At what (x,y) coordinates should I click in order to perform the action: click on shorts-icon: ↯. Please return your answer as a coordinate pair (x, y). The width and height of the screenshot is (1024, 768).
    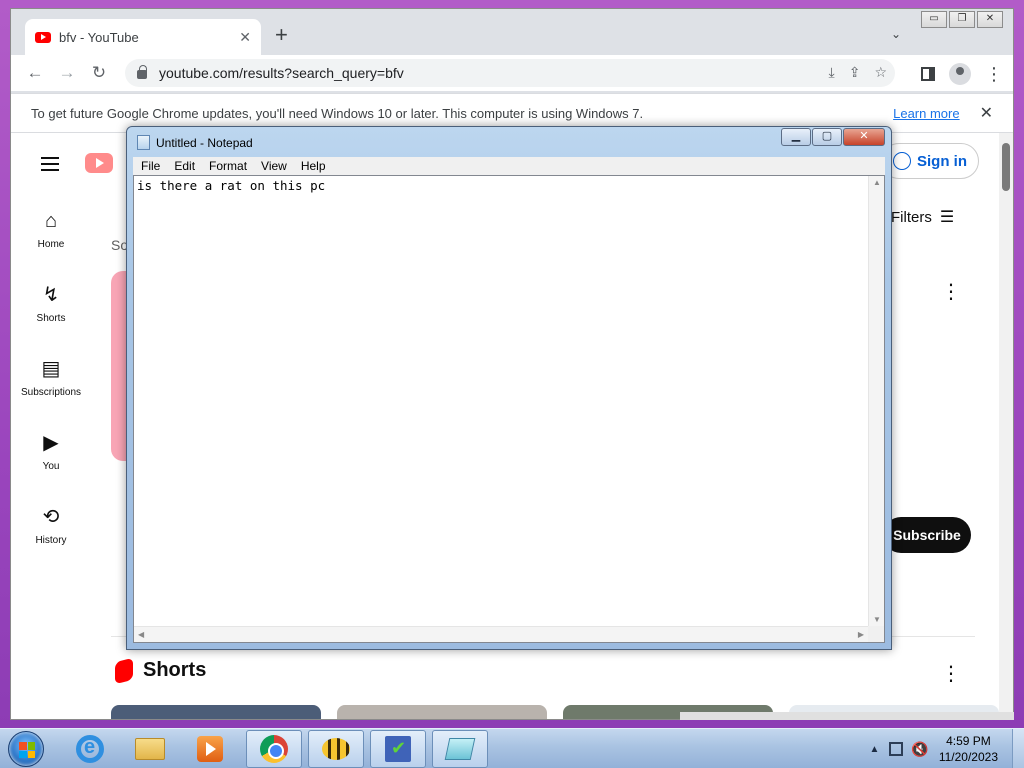
    Looking at the image, I should click on (51, 295).